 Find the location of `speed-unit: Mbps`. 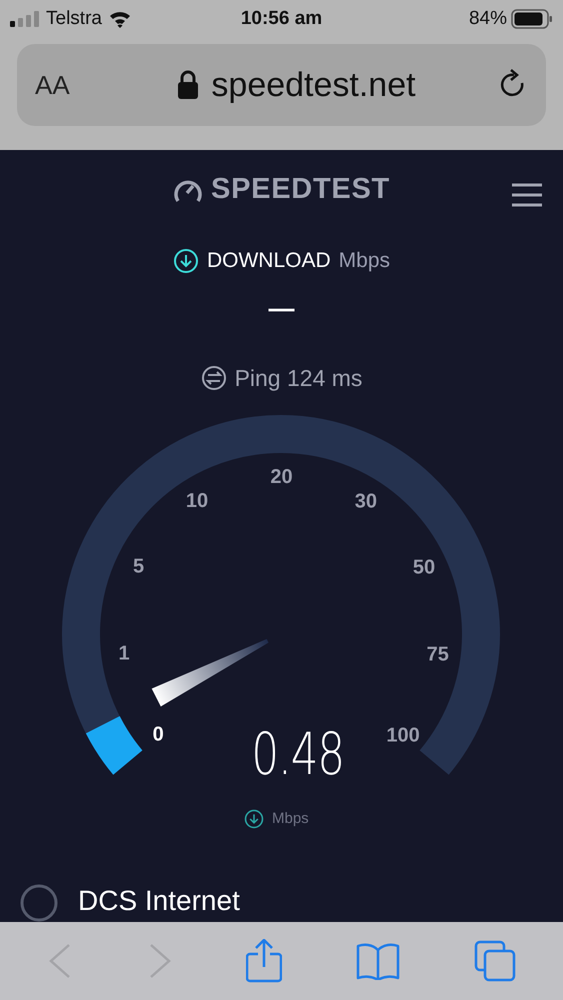

speed-unit: Mbps is located at coordinates (290, 819).